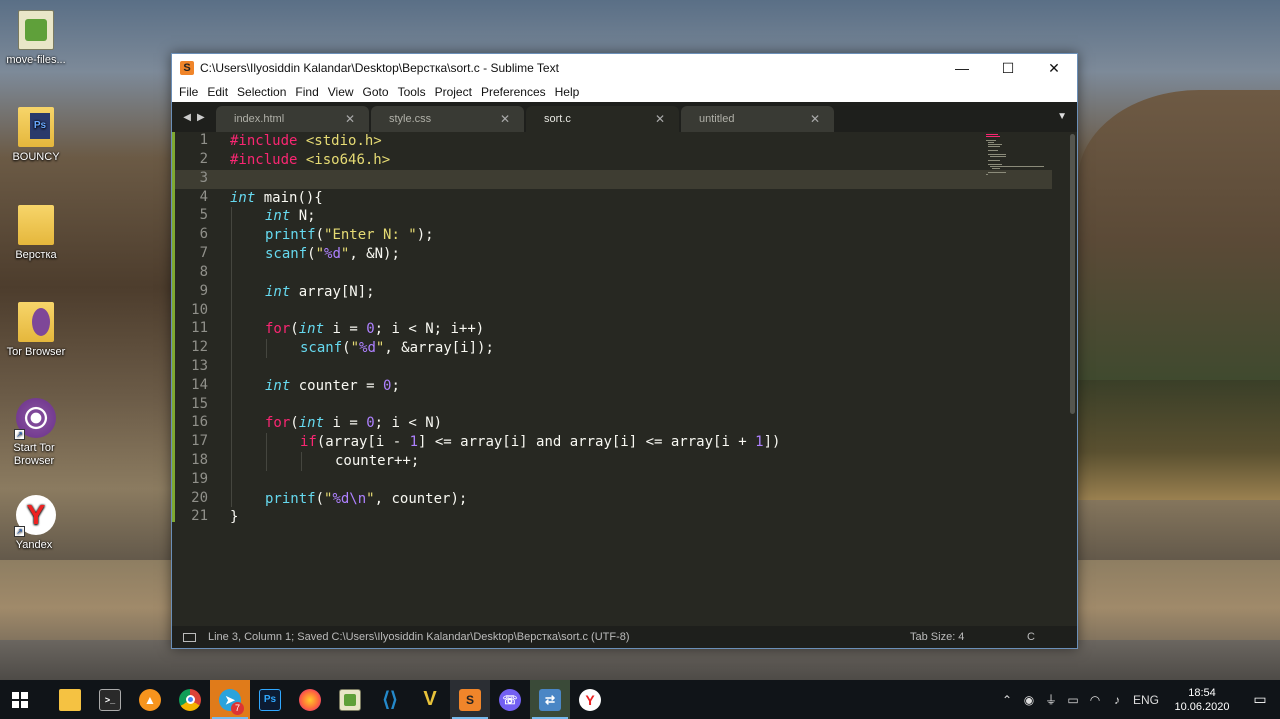  Describe the element at coordinates (1054, 68) in the screenshot. I see `close-button: ✕` at that location.